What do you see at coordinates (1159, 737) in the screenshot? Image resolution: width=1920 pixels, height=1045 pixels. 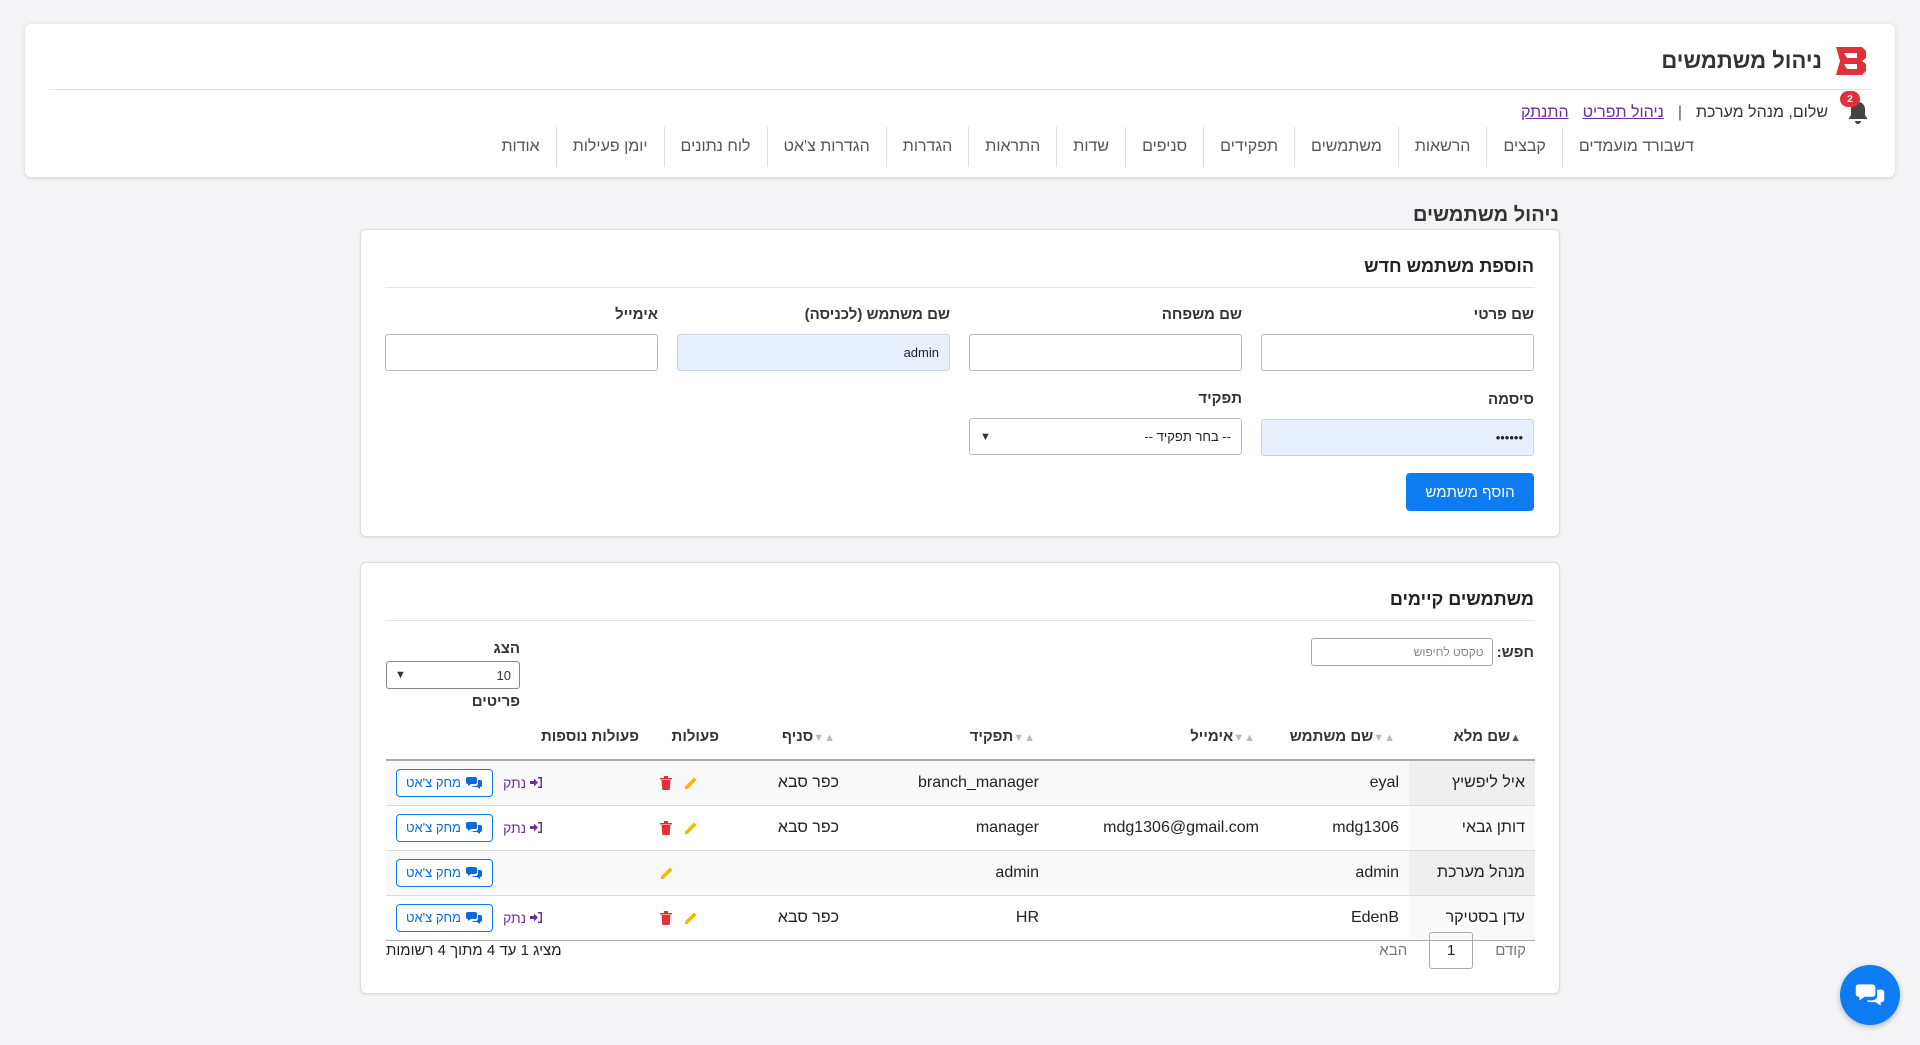 I see `col-email: ▲▼אימייל` at bounding box center [1159, 737].